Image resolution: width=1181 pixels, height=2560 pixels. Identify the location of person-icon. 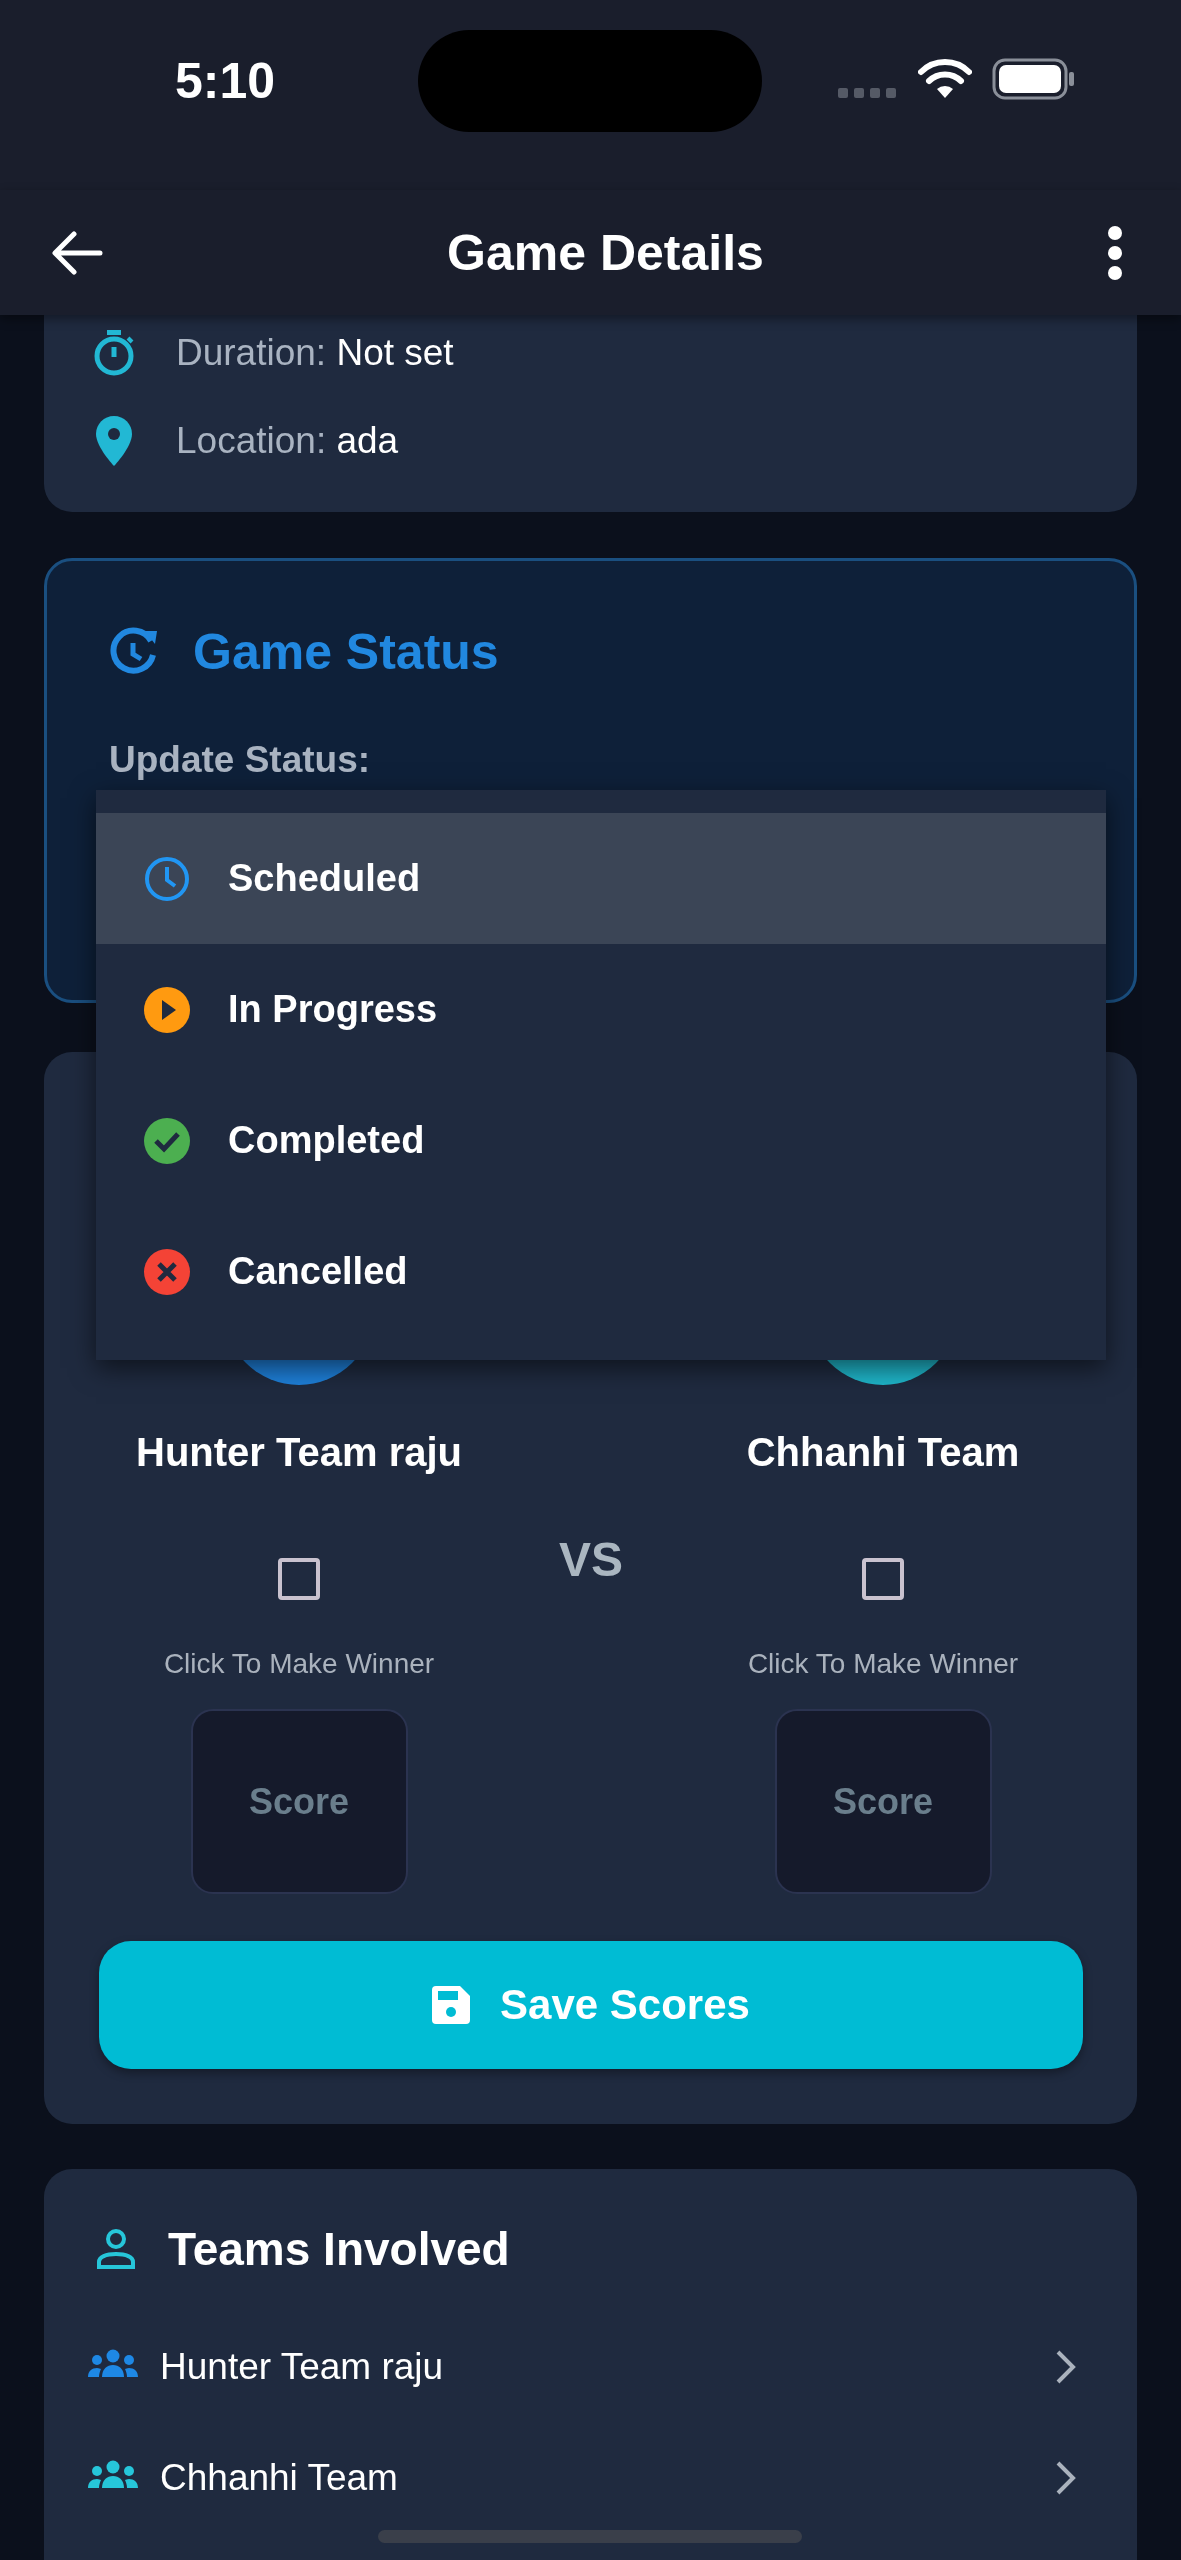
(116, 2249).